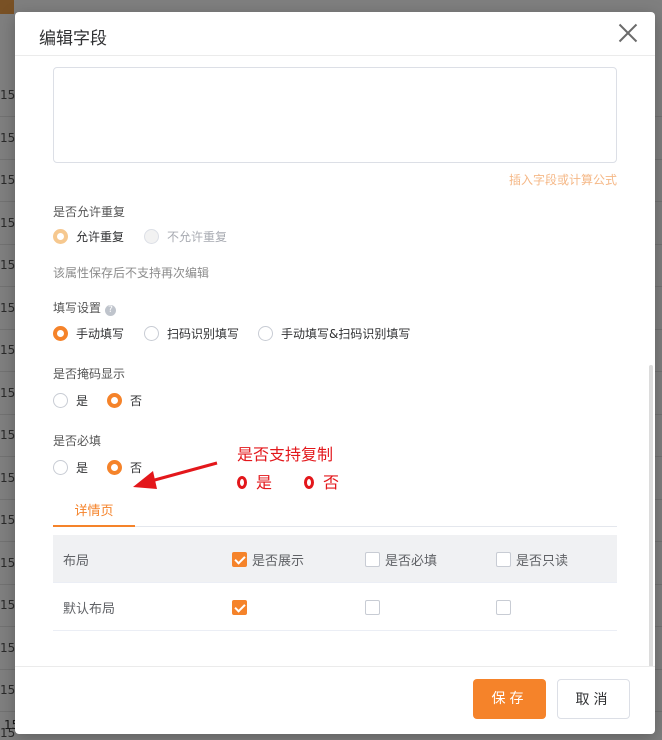 The height and width of the screenshot is (740, 662). Describe the element at coordinates (77, 441) in the screenshot. I see `required-label: 是否必填` at that location.